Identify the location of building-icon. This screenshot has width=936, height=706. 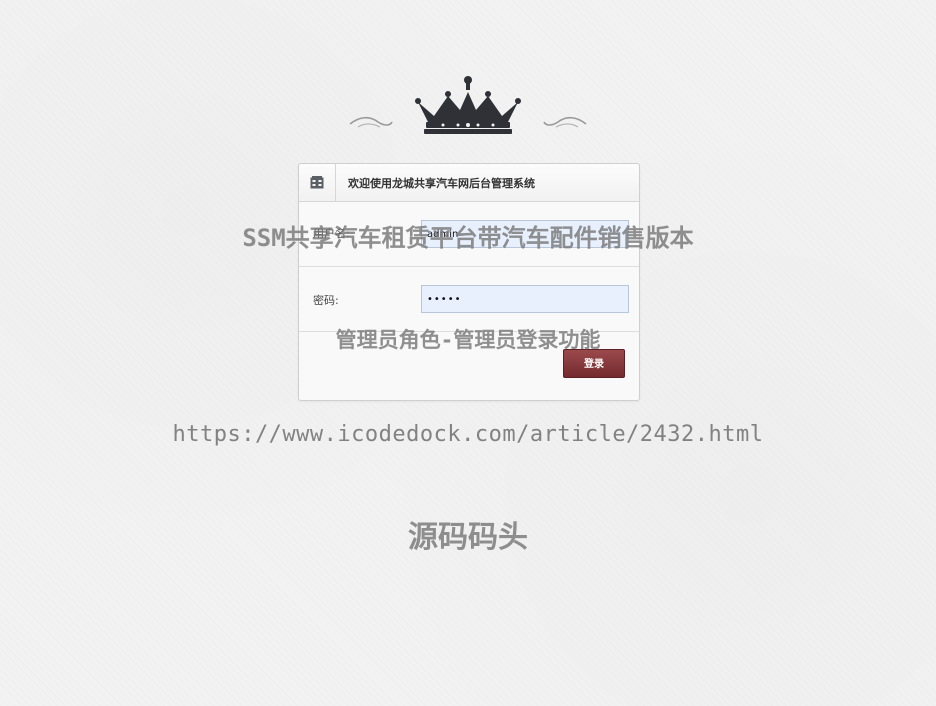
(317, 182).